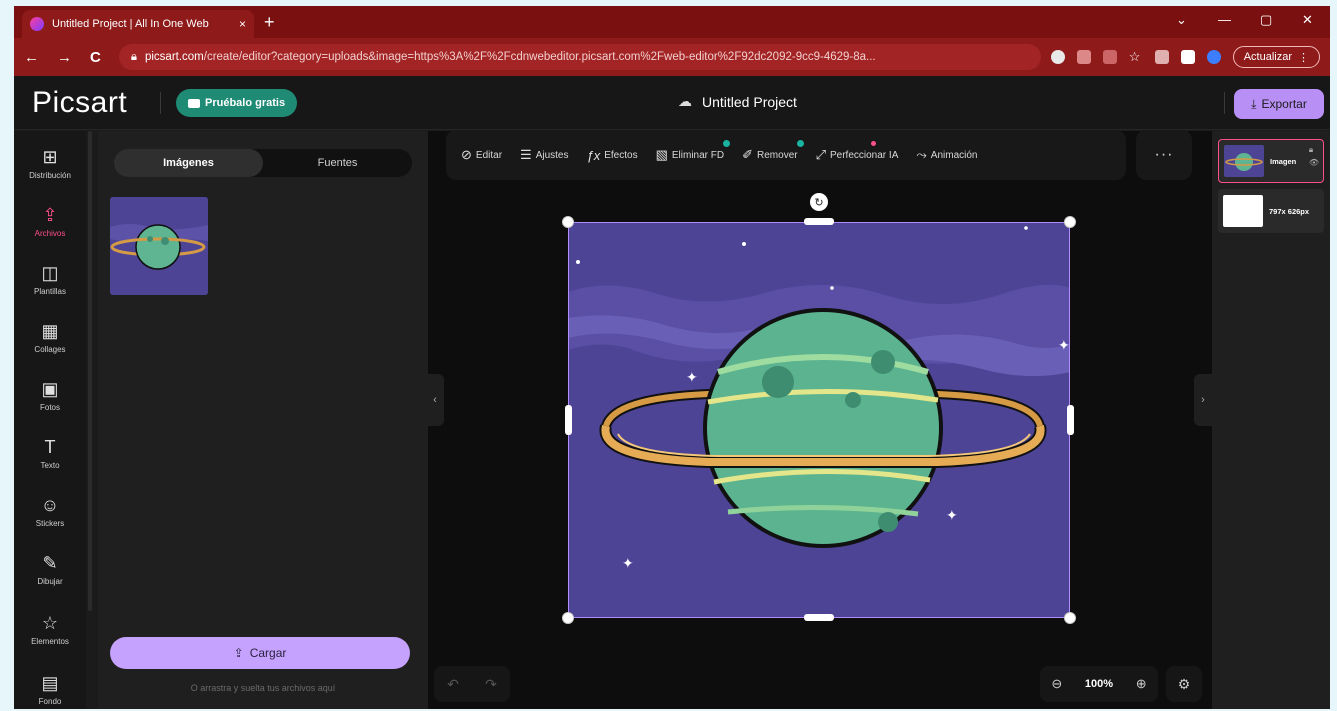  I want to click on rail-item-collages: ▦ Collages, so click(50, 337).